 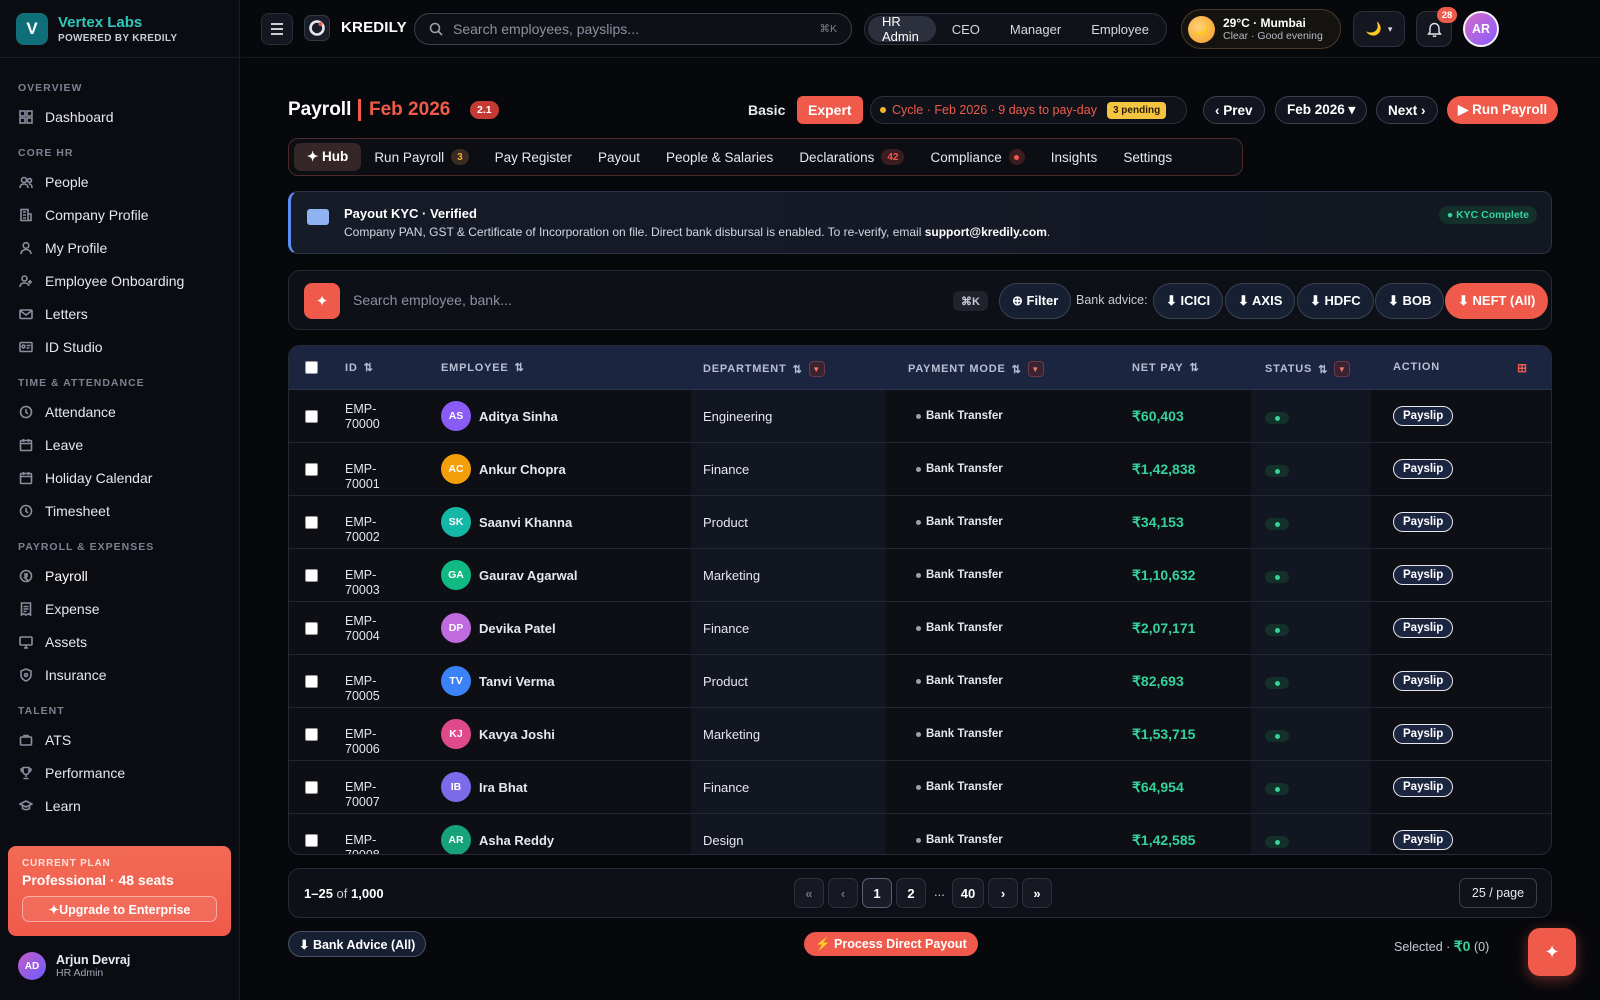 I want to click on col-employee: EMPLOYEE ⇅, so click(x=483, y=368).